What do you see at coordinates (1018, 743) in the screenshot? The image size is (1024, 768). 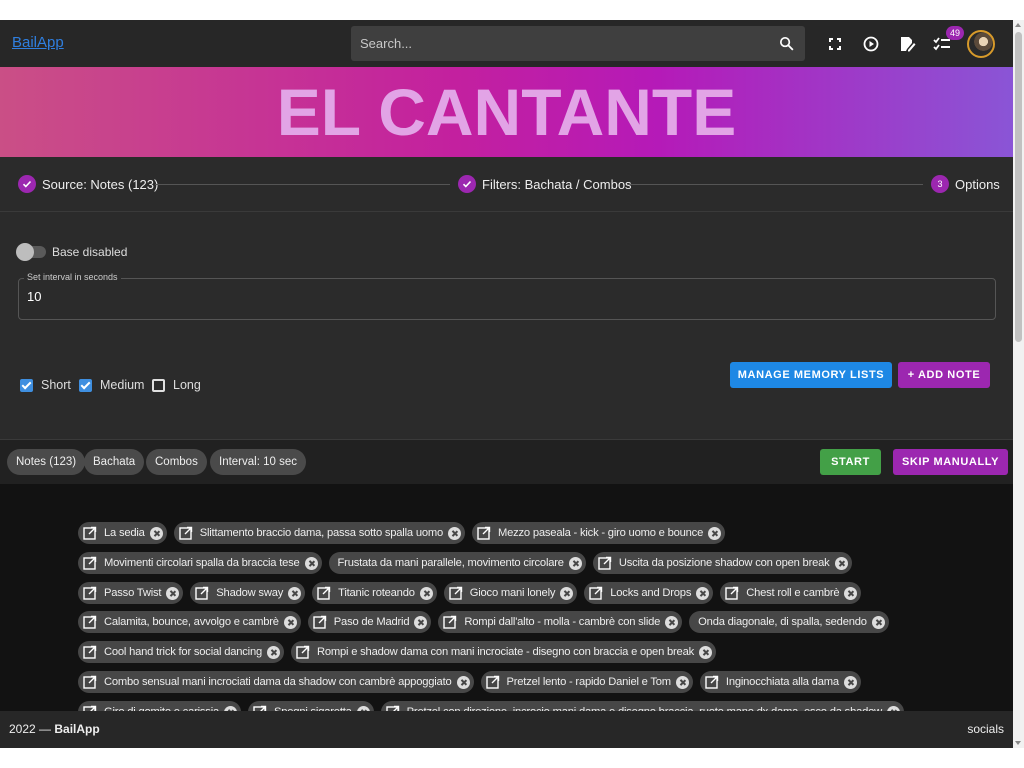 I see `scroll-down-arrow-icon` at bounding box center [1018, 743].